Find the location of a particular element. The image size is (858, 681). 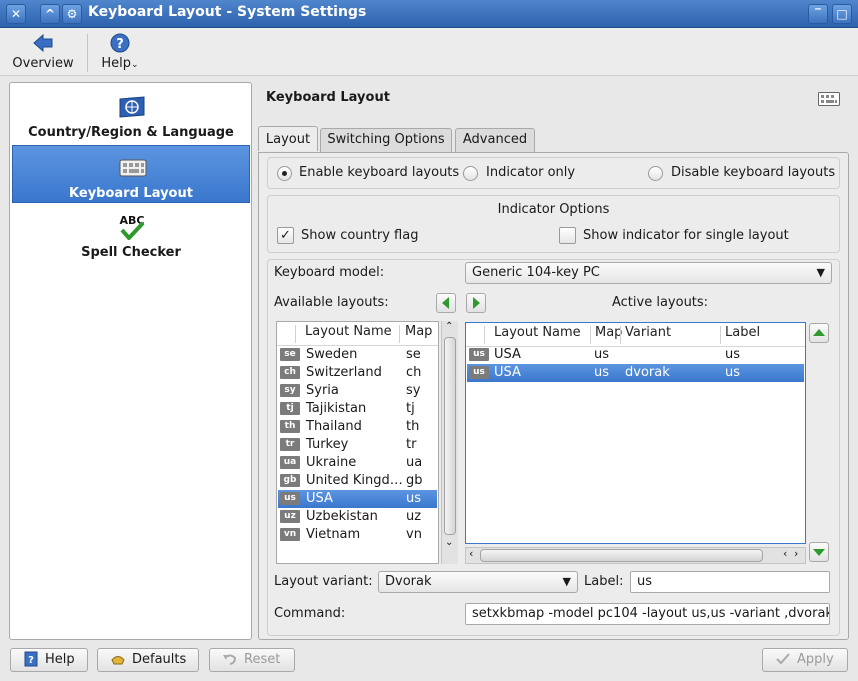

command-label: Command: is located at coordinates (310, 613).